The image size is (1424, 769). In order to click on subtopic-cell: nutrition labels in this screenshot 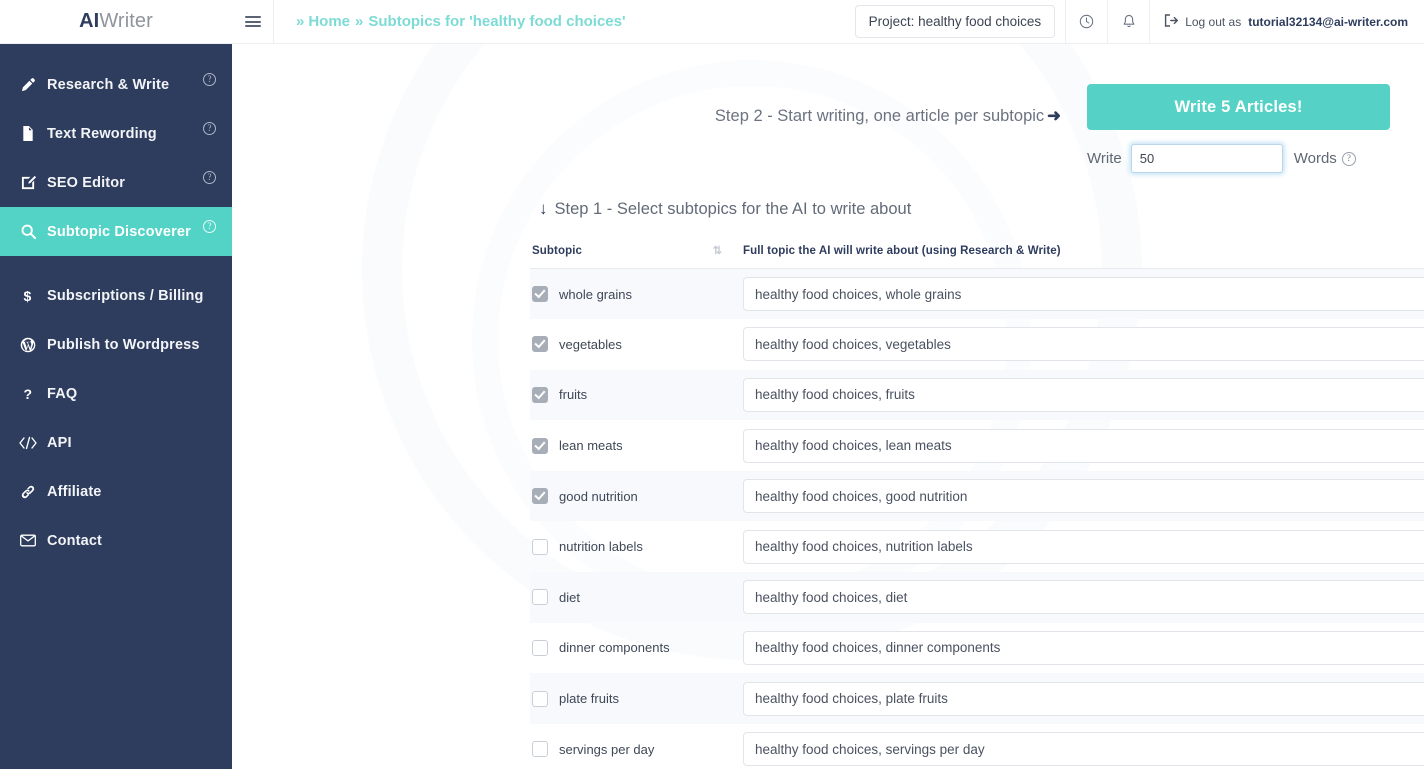, I will do `click(633, 546)`.